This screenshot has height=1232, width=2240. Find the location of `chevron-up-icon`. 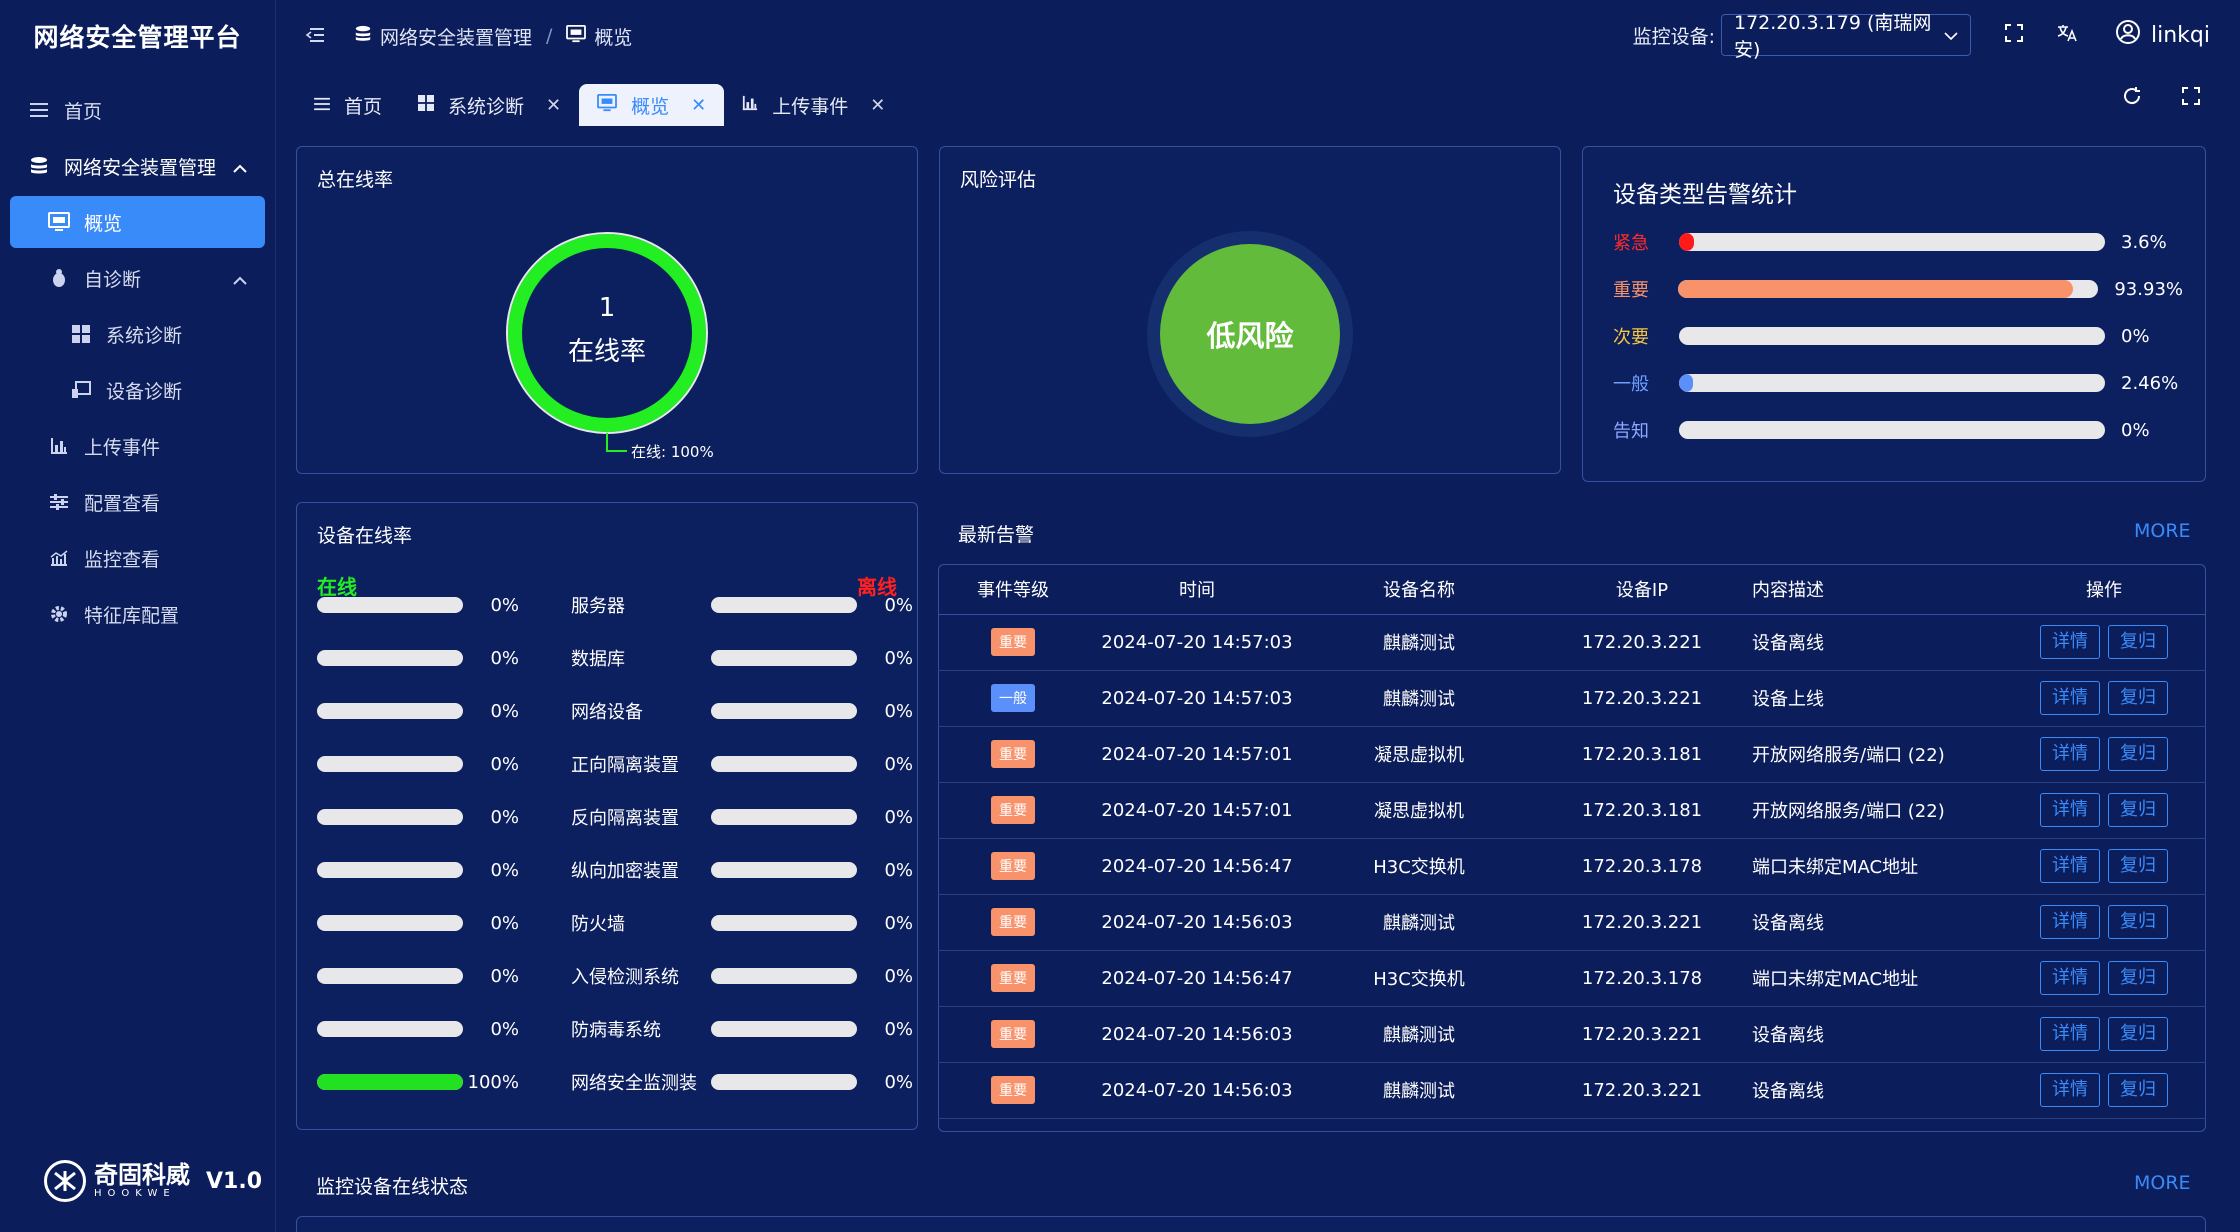

chevron-up-icon is located at coordinates (240, 280).